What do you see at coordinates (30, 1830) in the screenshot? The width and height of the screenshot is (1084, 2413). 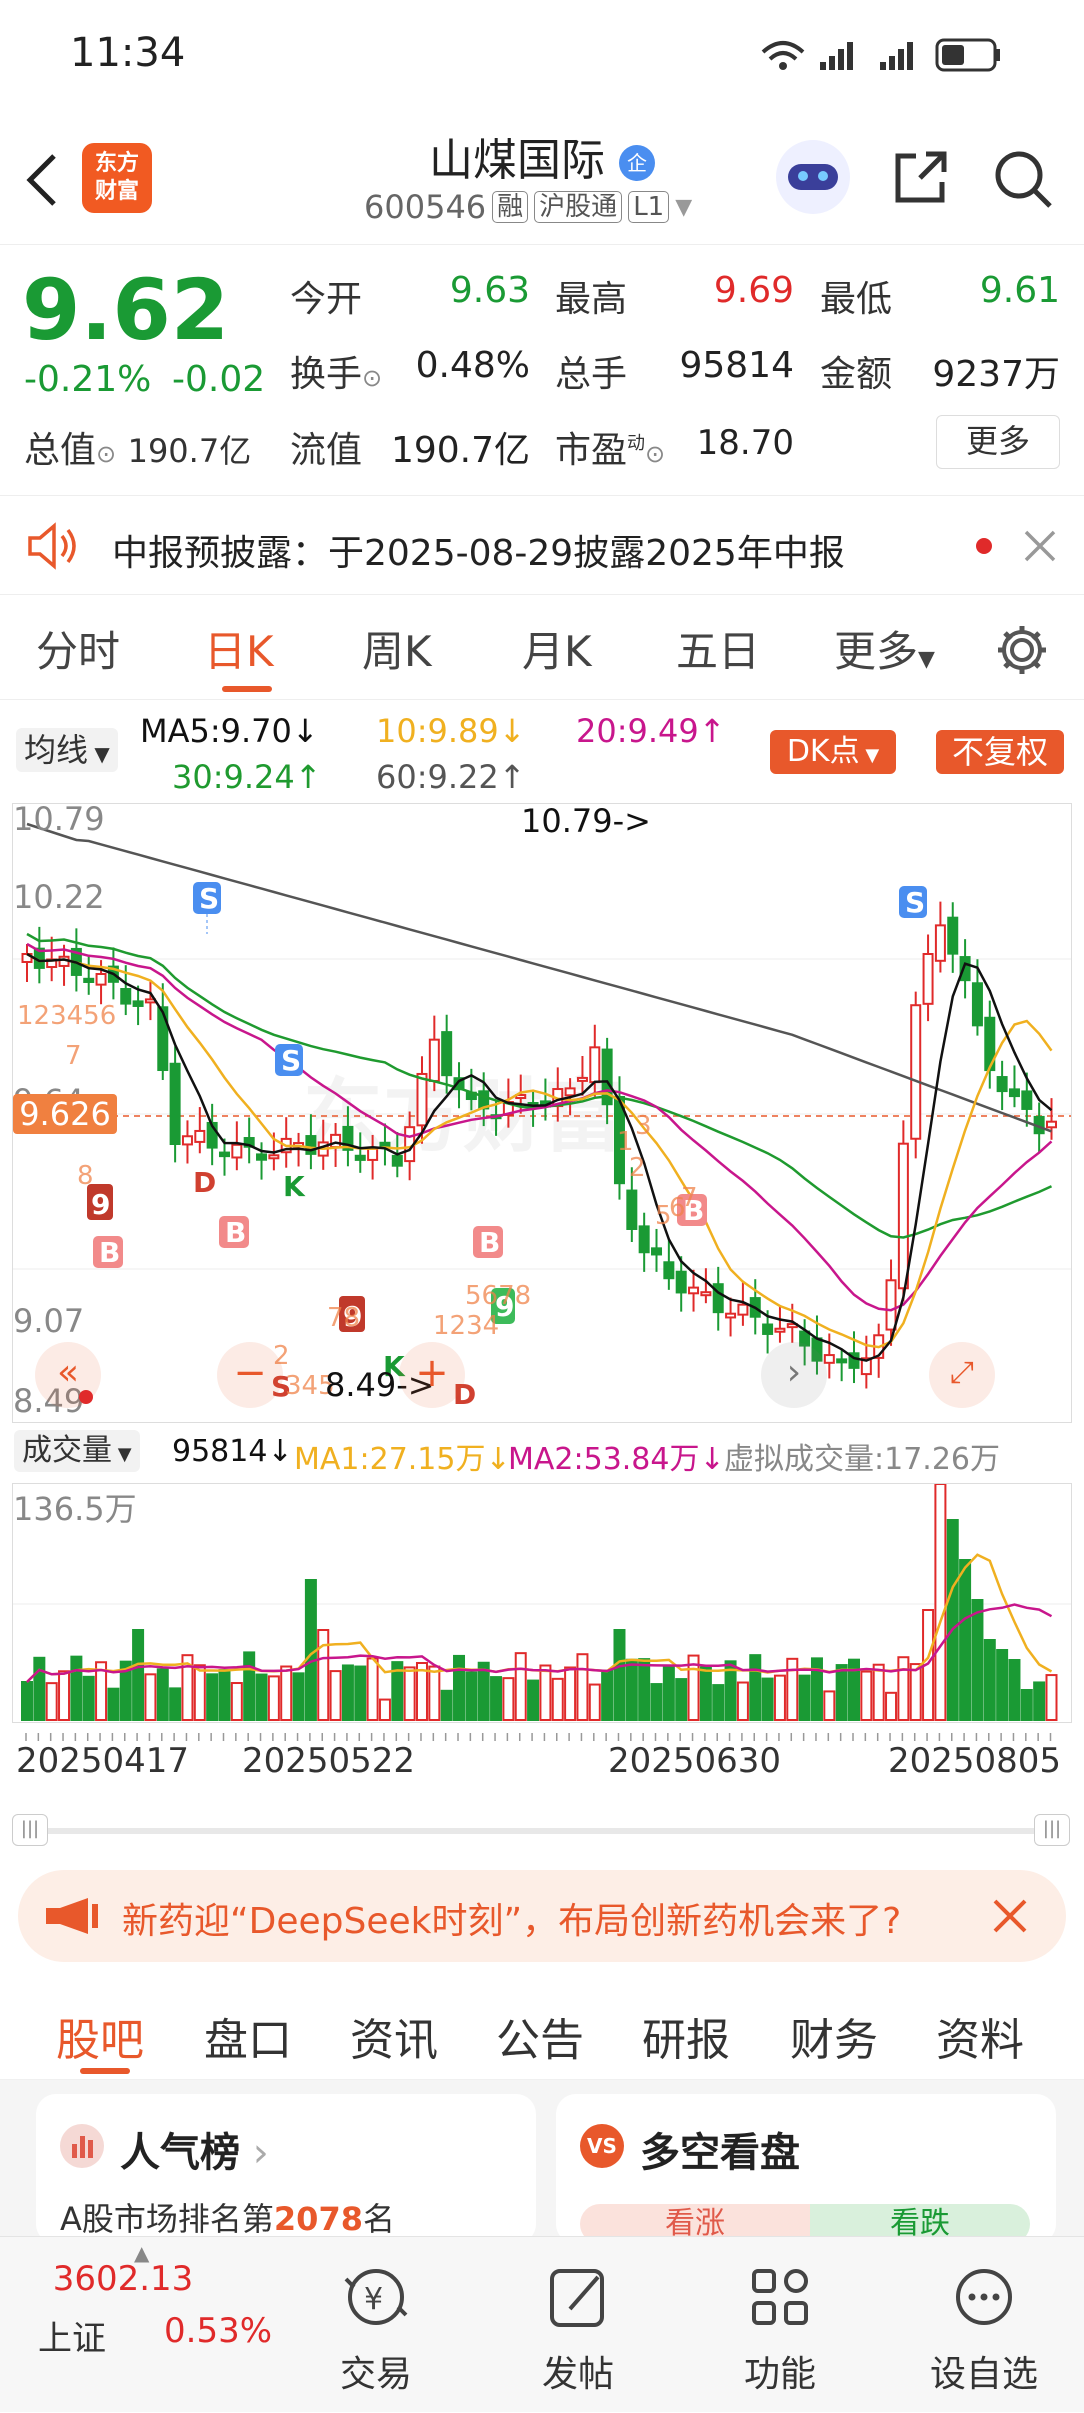 I see `range-handle-left: |||` at bounding box center [30, 1830].